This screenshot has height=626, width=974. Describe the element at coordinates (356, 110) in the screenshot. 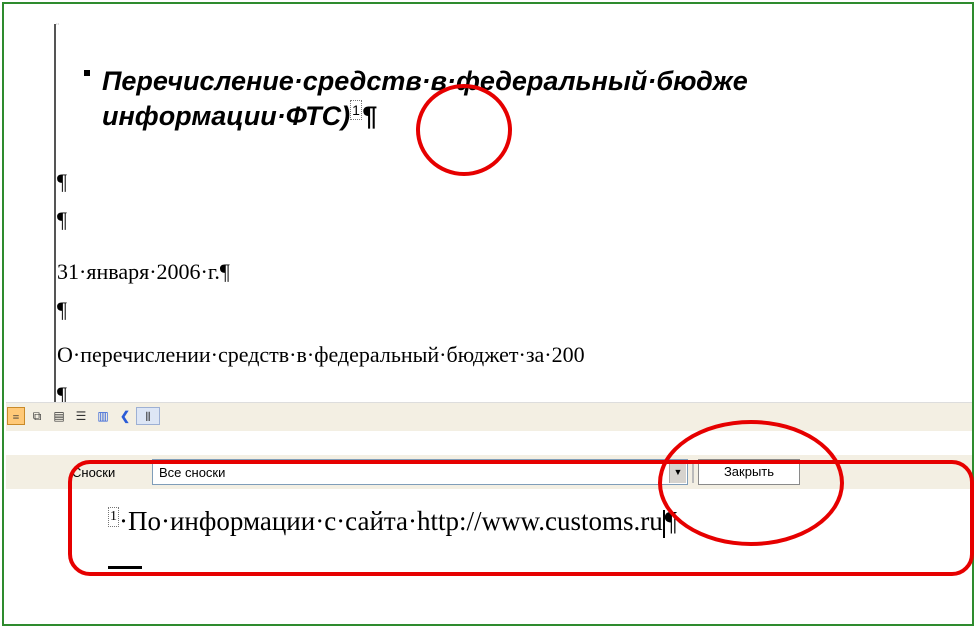

I see `footnote-reference: 1` at that location.